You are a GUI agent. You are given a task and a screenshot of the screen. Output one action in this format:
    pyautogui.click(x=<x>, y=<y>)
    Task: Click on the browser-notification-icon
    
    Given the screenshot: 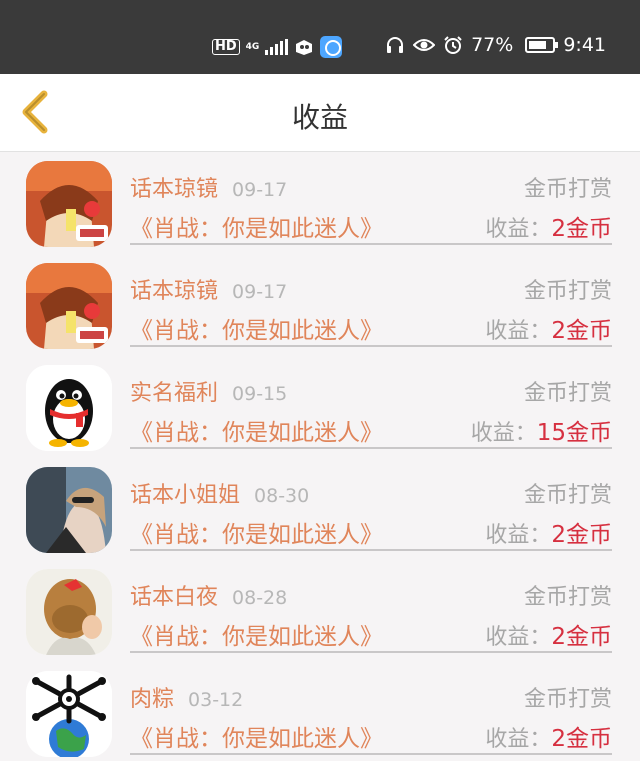 What is the action you would take?
    pyautogui.click(x=331, y=47)
    